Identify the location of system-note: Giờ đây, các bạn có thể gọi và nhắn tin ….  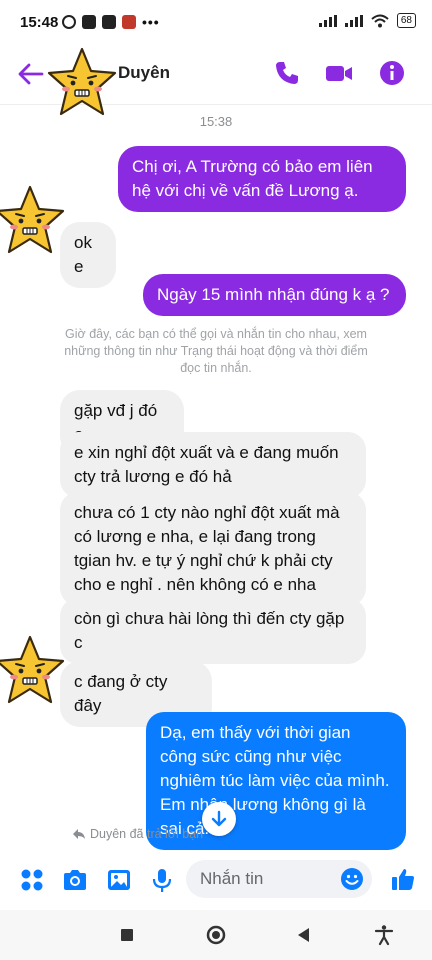
(216, 351).